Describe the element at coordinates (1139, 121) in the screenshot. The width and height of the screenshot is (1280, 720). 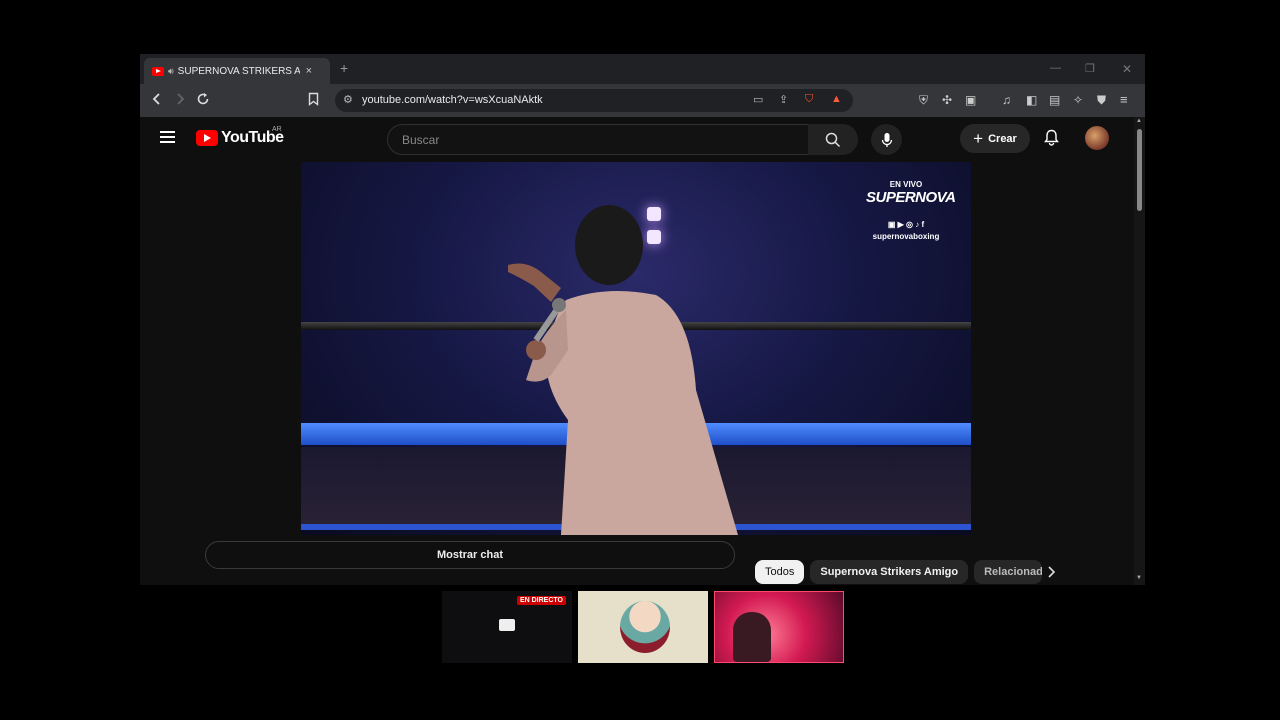
I see `scroll-up-icon: ▲` at that location.